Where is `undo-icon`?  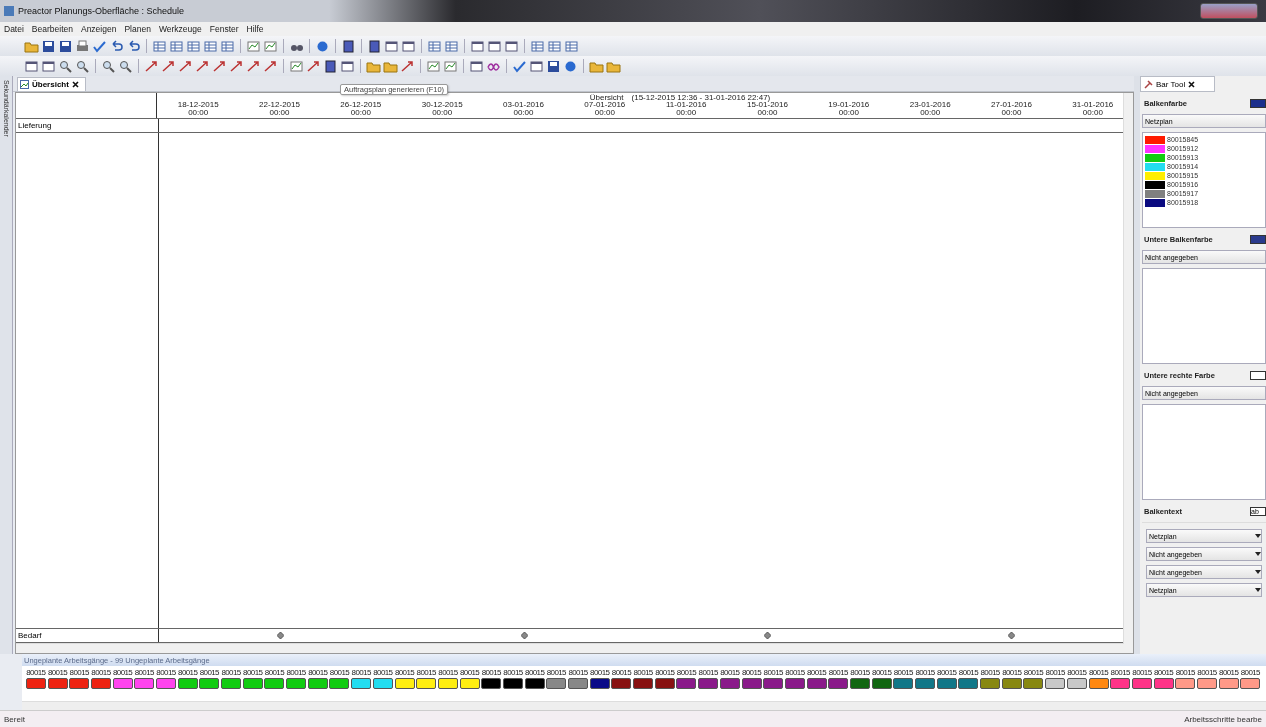
undo-icon is located at coordinates (116, 46).